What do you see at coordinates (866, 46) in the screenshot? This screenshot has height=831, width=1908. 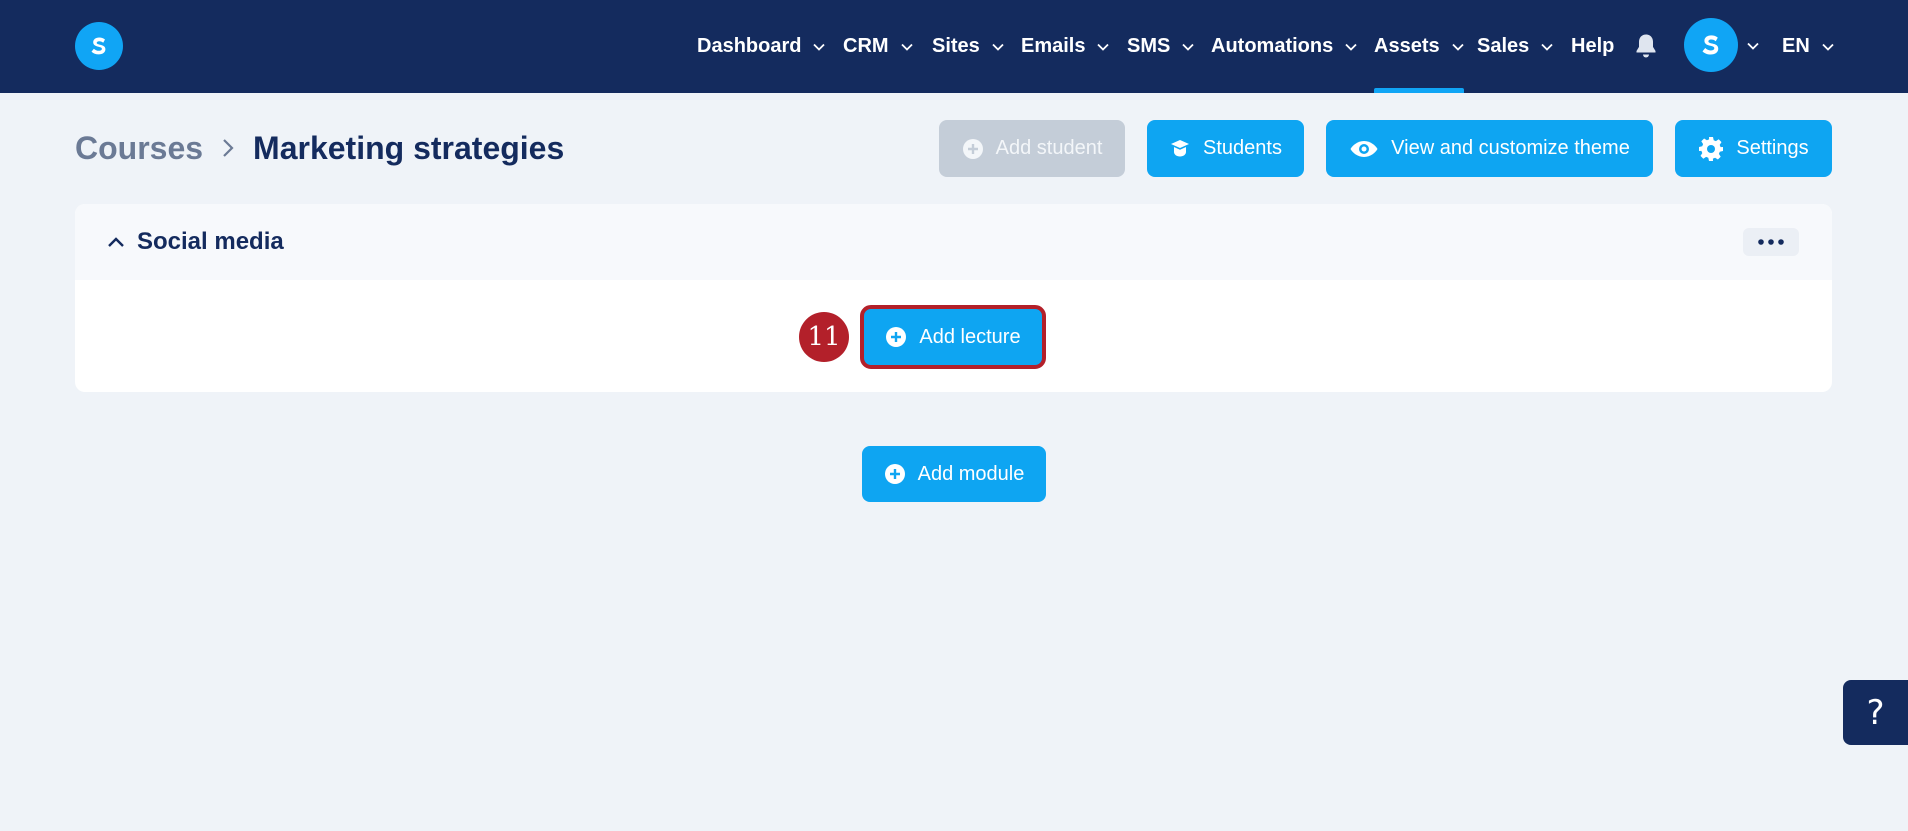 I see `nav-crm-label: CRM` at bounding box center [866, 46].